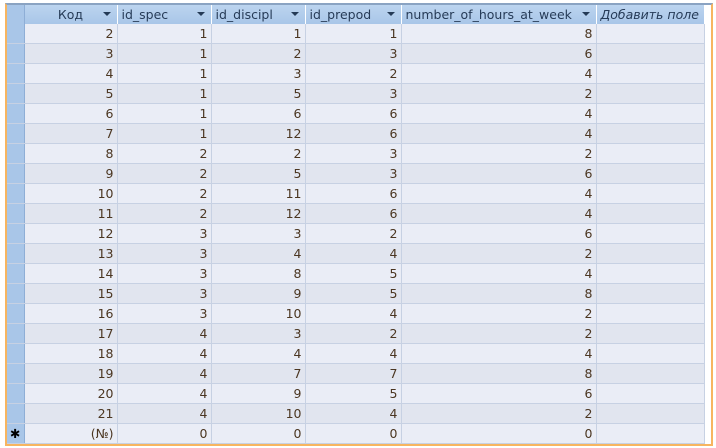  I want to click on table-row: 17 4 3 2 2, so click(356, 333).